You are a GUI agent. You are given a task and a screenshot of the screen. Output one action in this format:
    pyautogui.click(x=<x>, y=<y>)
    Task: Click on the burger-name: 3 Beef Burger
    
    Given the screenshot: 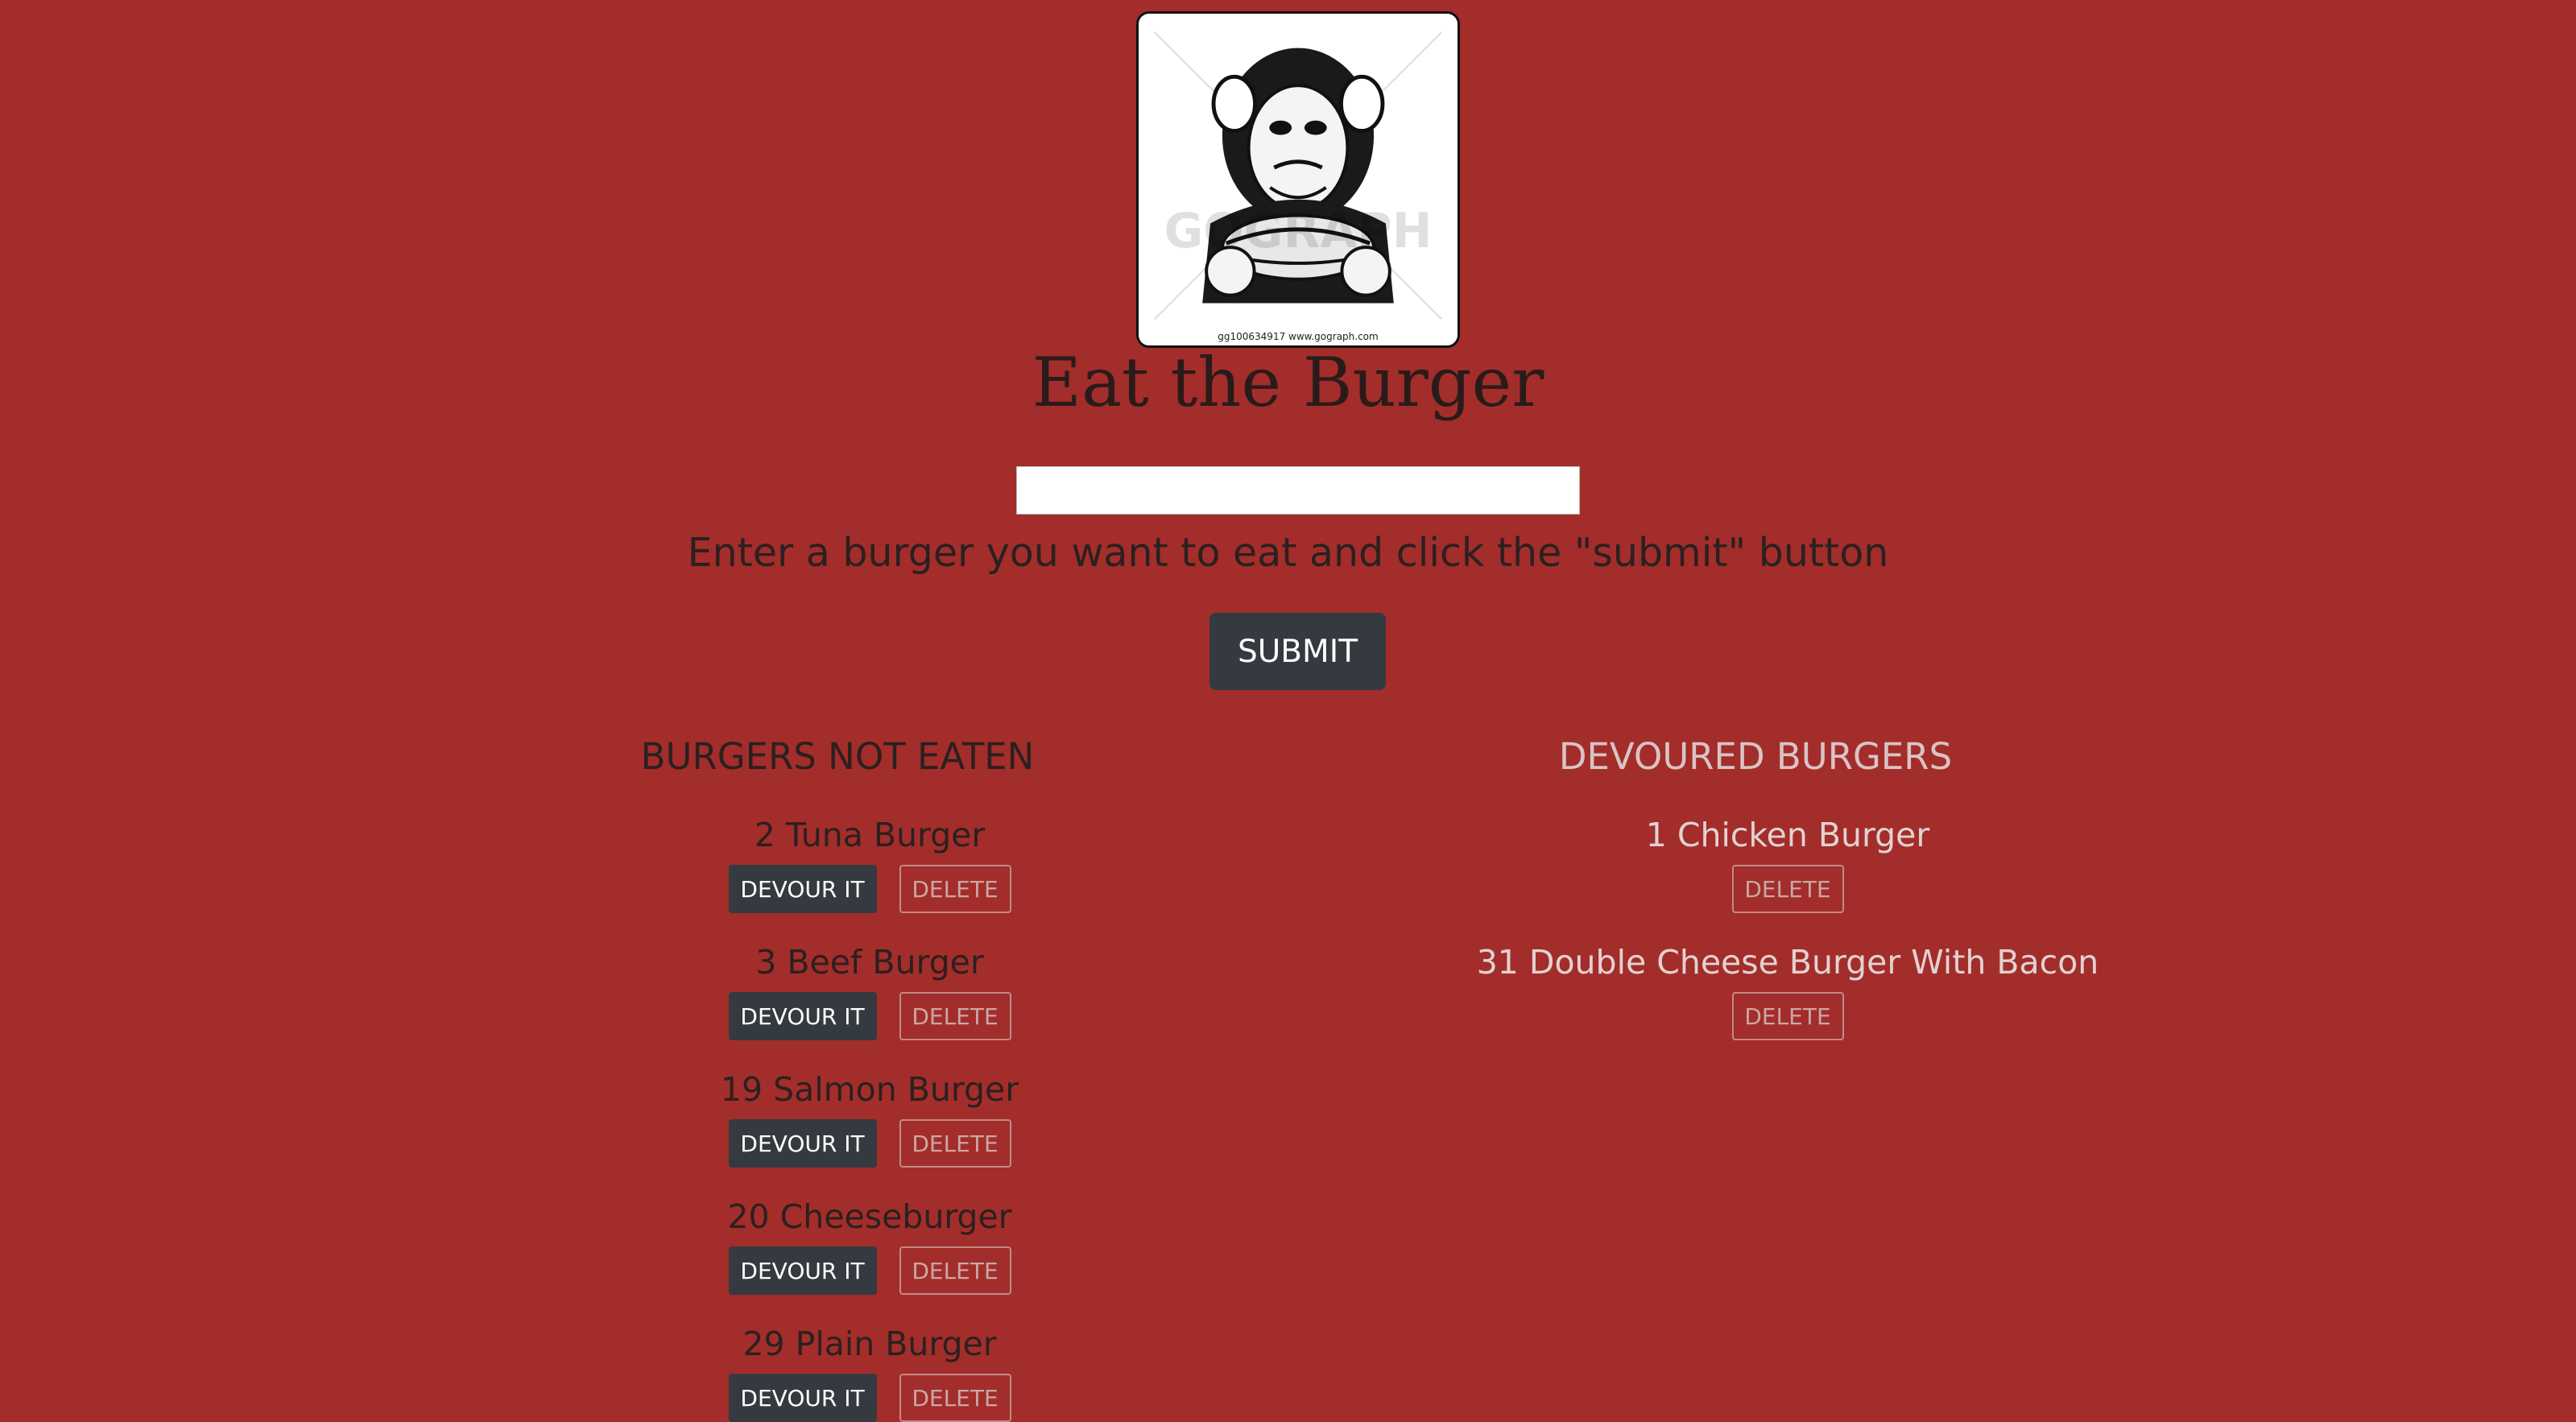 What is the action you would take?
    pyautogui.click(x=870, y=962)
    